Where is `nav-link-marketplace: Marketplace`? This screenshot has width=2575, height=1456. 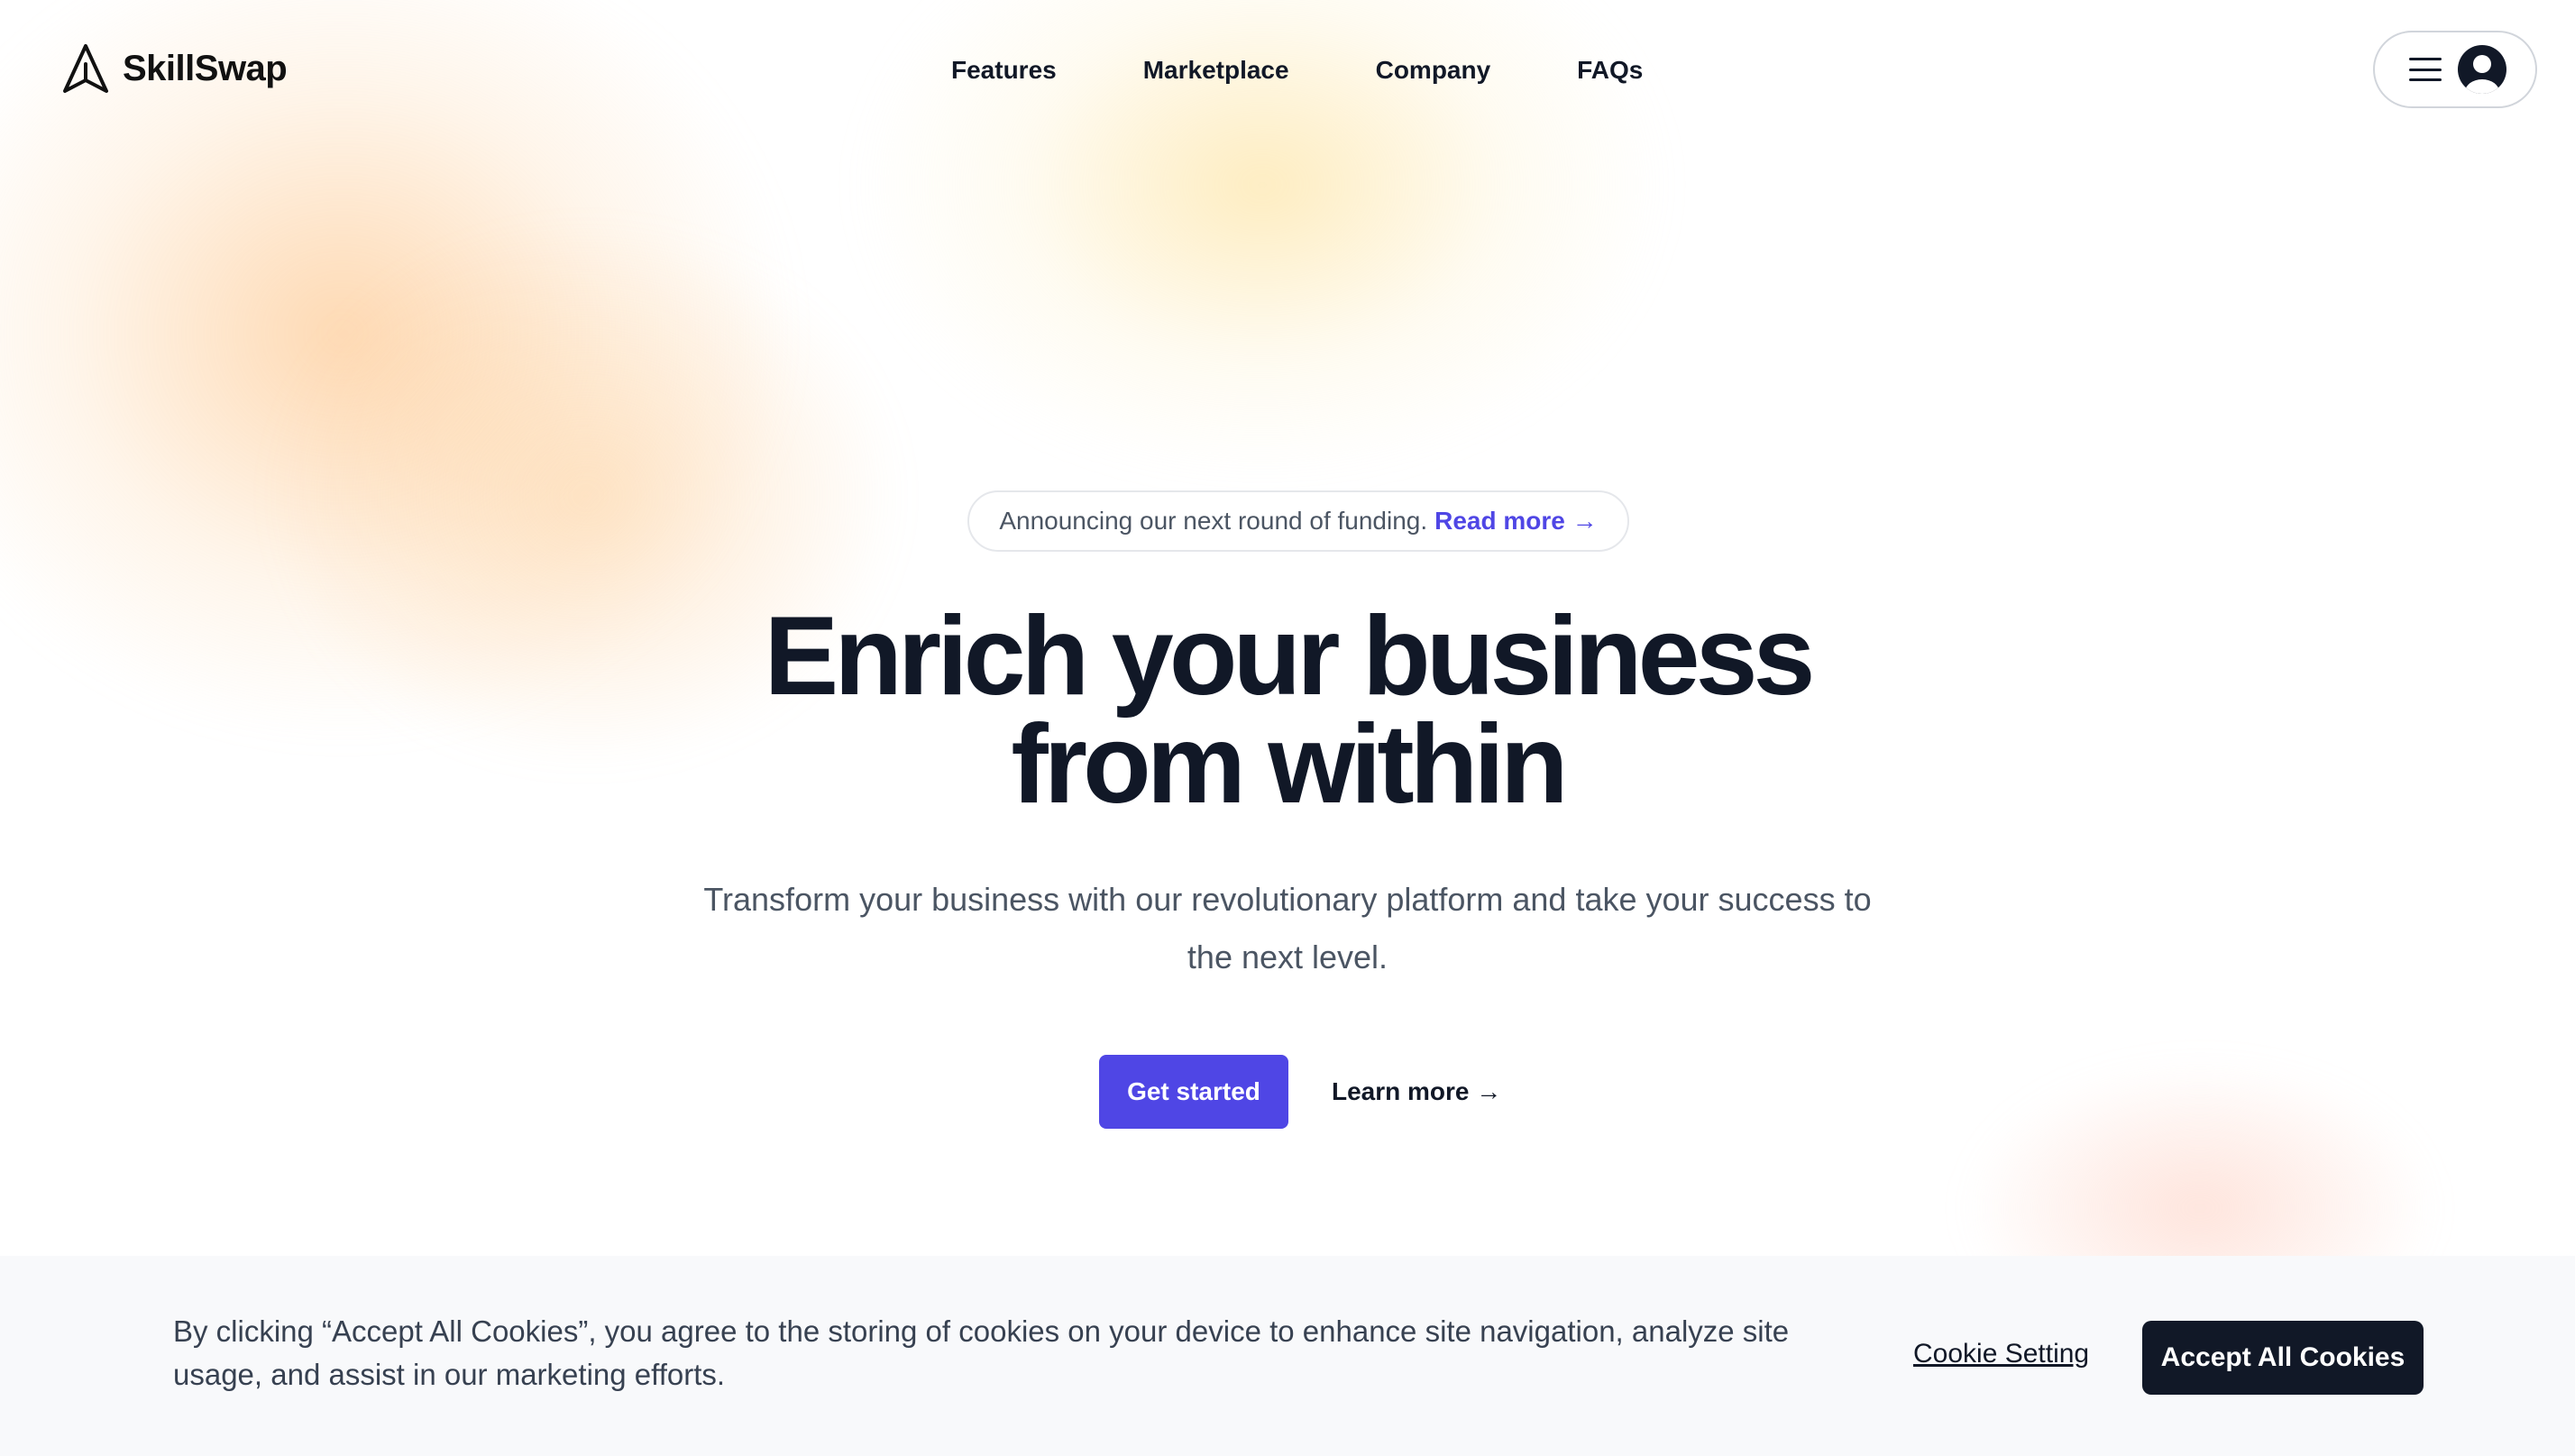 nav-link-marketplace: Marketplace is located at coordinates (1216, 71).